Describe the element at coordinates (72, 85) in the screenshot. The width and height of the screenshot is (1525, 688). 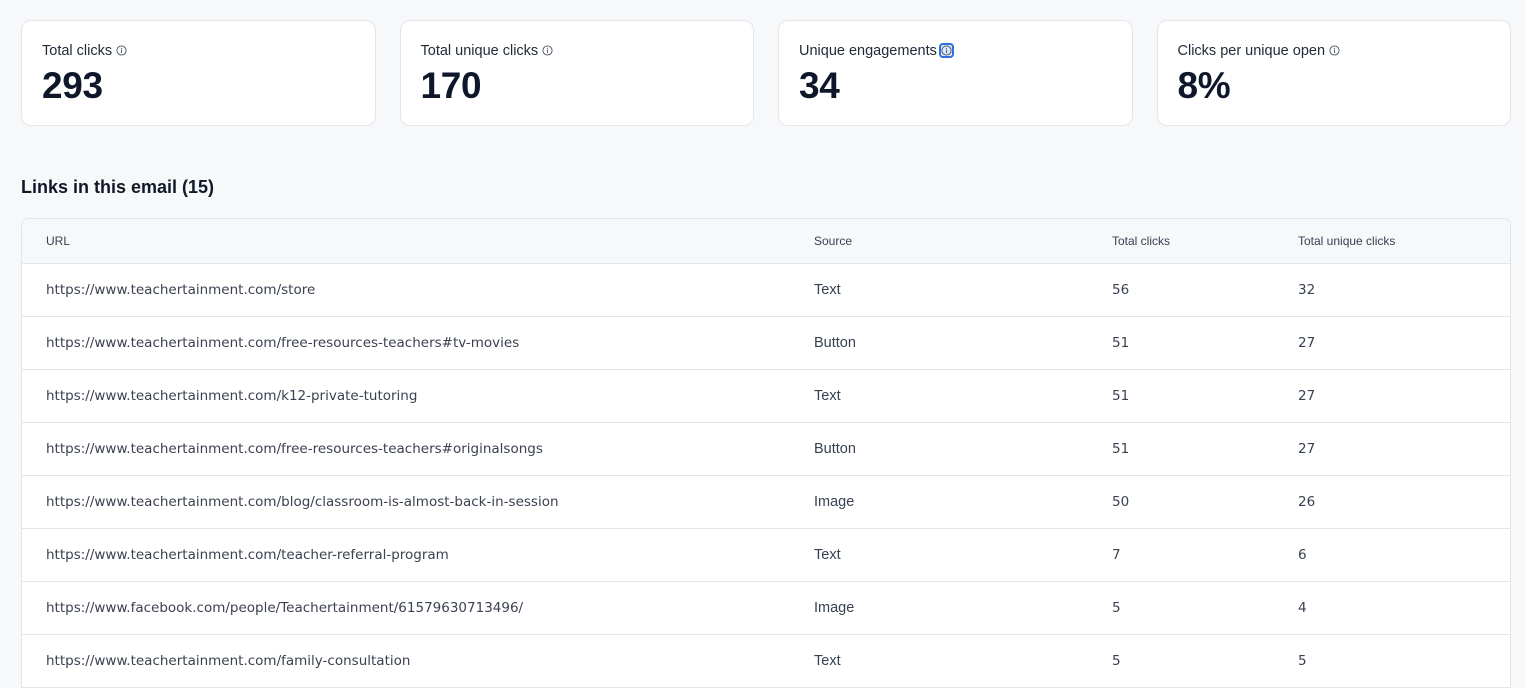
I see `stat-value: 293` at that location.